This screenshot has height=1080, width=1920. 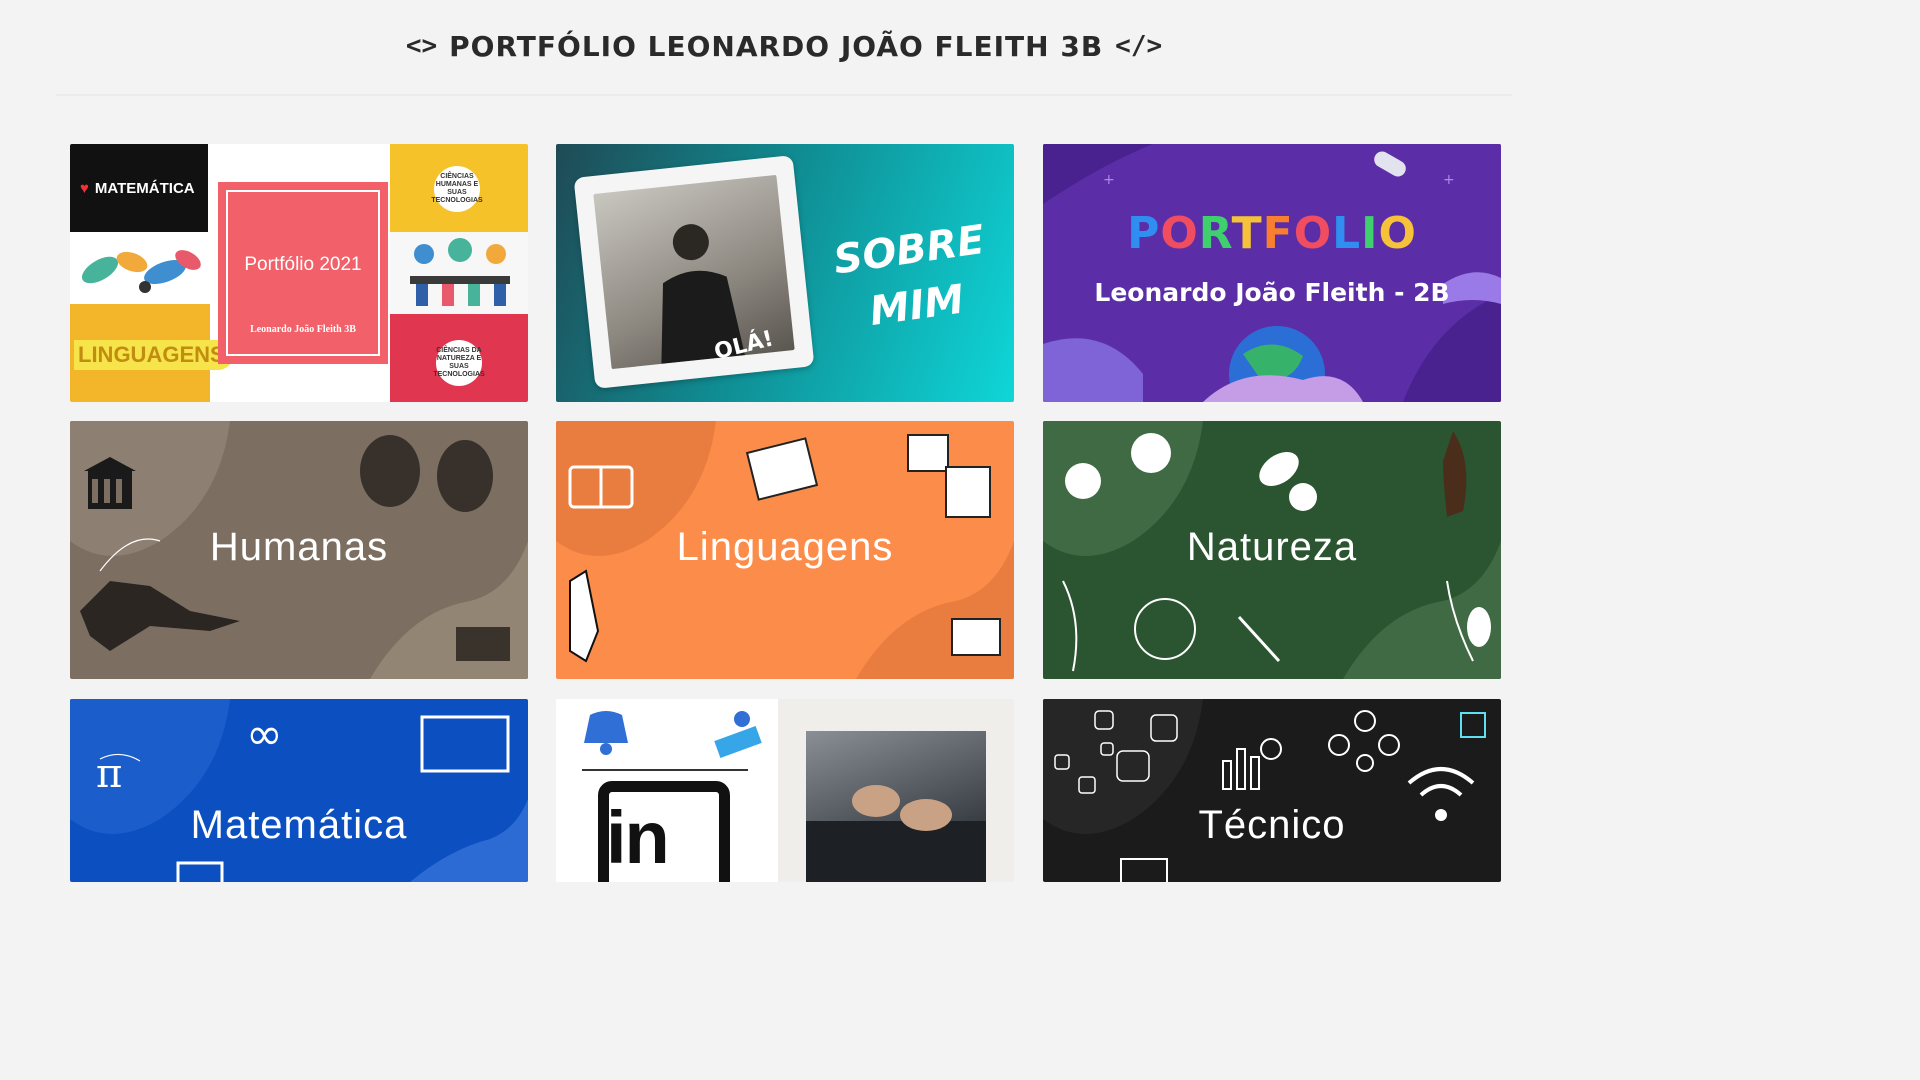 I want to click on code-window-icon, so click(x=1144, y=870).